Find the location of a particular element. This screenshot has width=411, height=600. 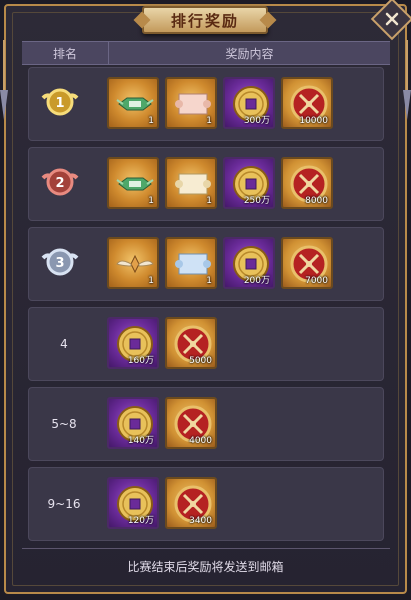

item-quantity: 160万 is located at coordinates (140, 361).